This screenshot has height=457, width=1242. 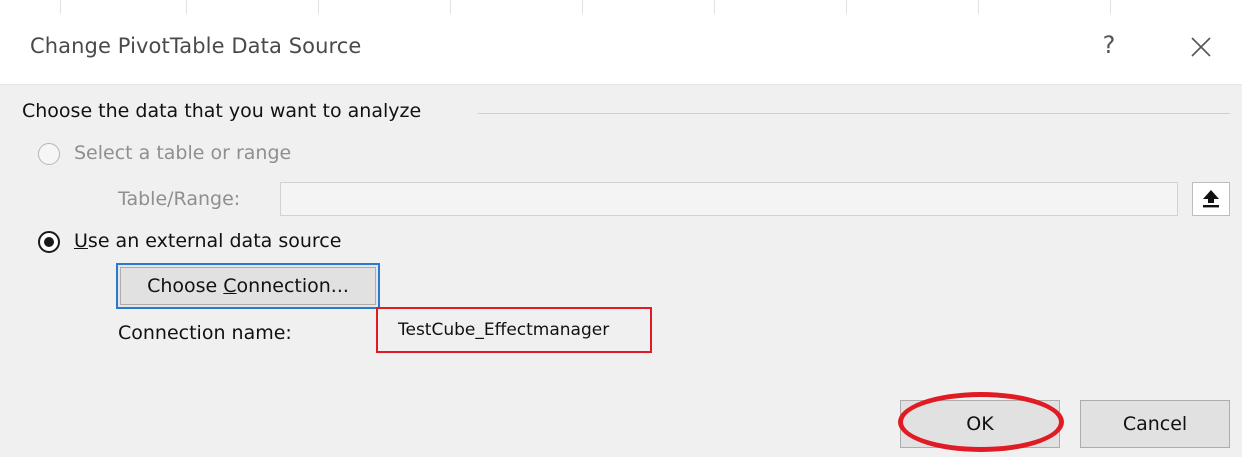 What do you see at coordinates (1201, 47) in the screenshot?
I see `close-icon` at bounding box center [1201, 47].